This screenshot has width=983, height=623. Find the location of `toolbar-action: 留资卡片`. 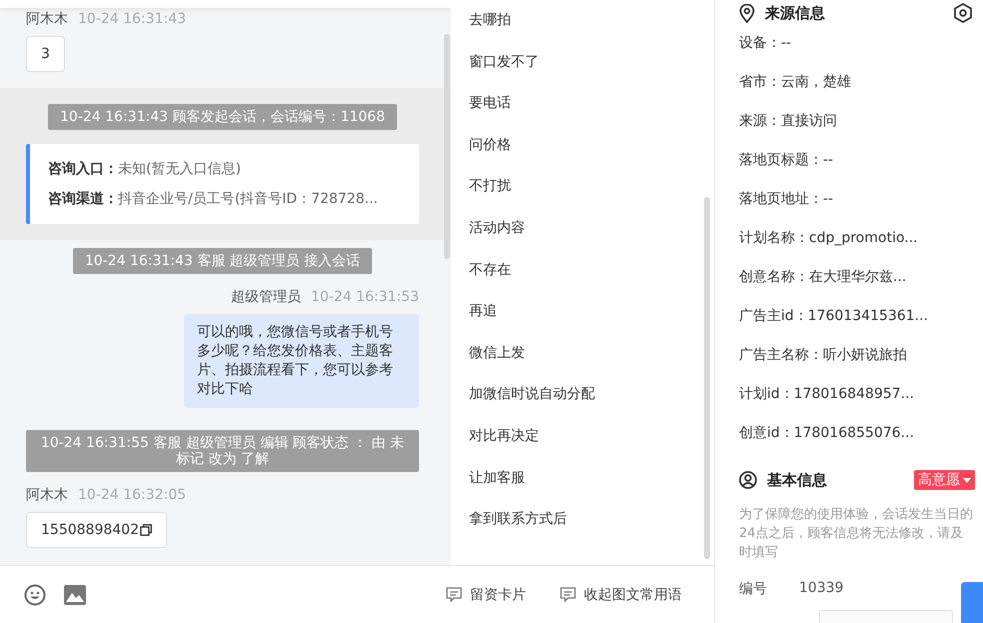

toolbar-action: 留资卡片 is located at coordinates (486, 595).